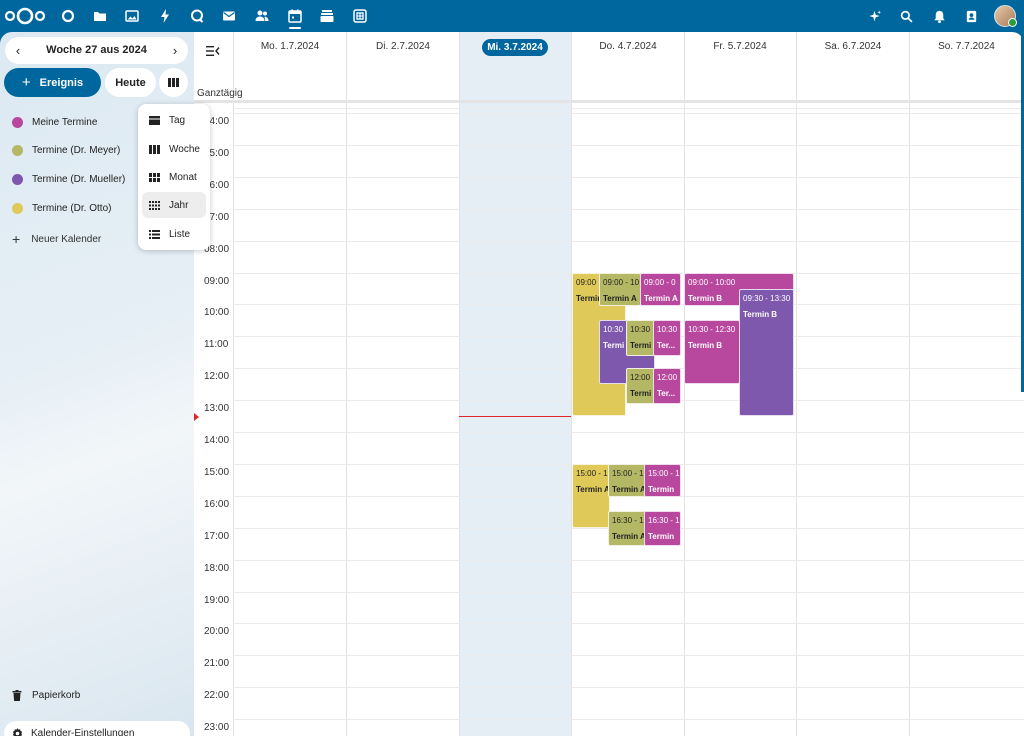 The image size is (1024, 736). Describe the element at coordinates (217, 504) in the screenshot. I see `time-label: 16:00` at that location.